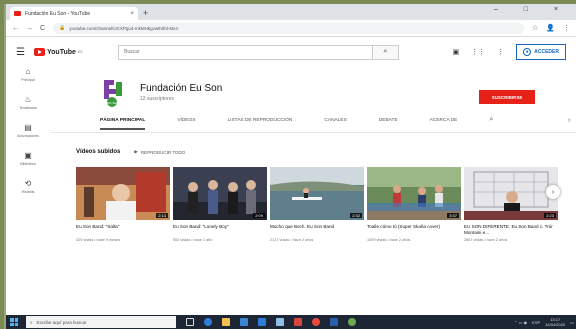  Describe the element at coordinates (160, 92) in the screenshot. I see `channel-header: eu son Fundación Eu Son 12 suscriptores` at that location.